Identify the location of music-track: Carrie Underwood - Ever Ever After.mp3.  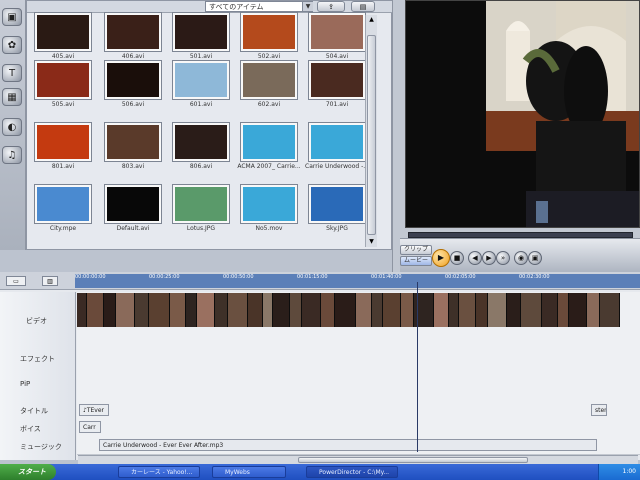
(358, 445).